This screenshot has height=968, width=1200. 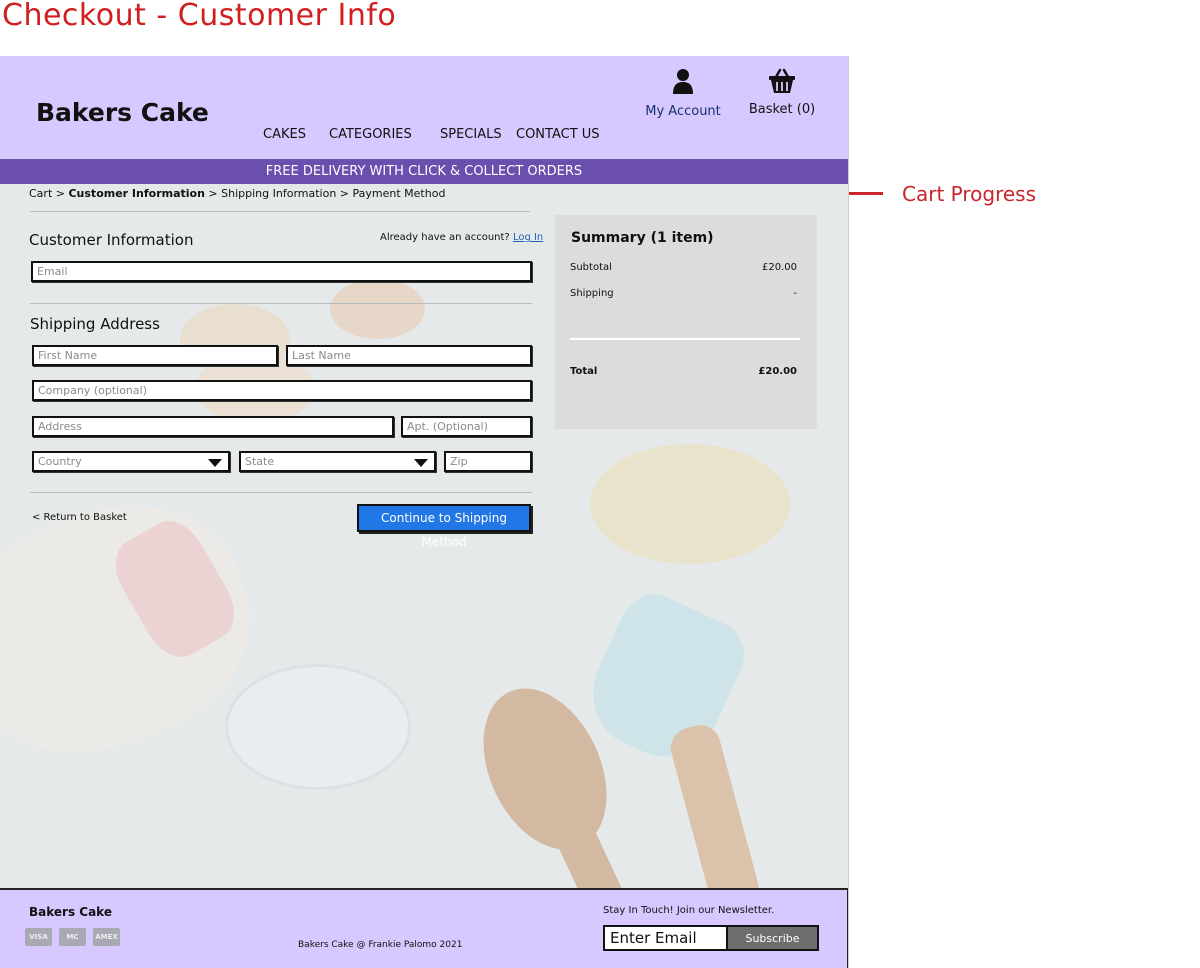 What do you see at coordinates (370, 134) in the screenshot?
I see `nav-categories: CATEGORIES` at bounding box center [370, 134].